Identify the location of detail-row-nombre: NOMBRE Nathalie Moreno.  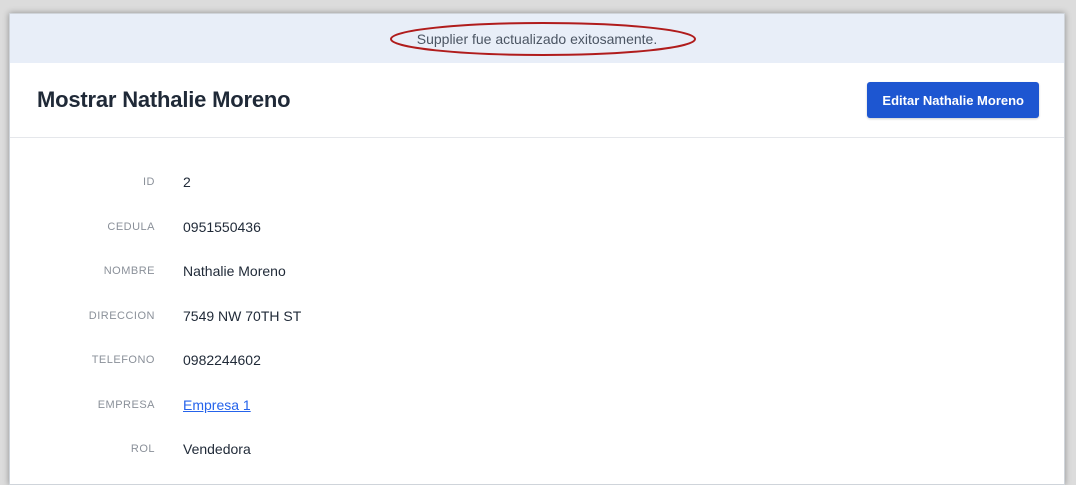
(537, 271).